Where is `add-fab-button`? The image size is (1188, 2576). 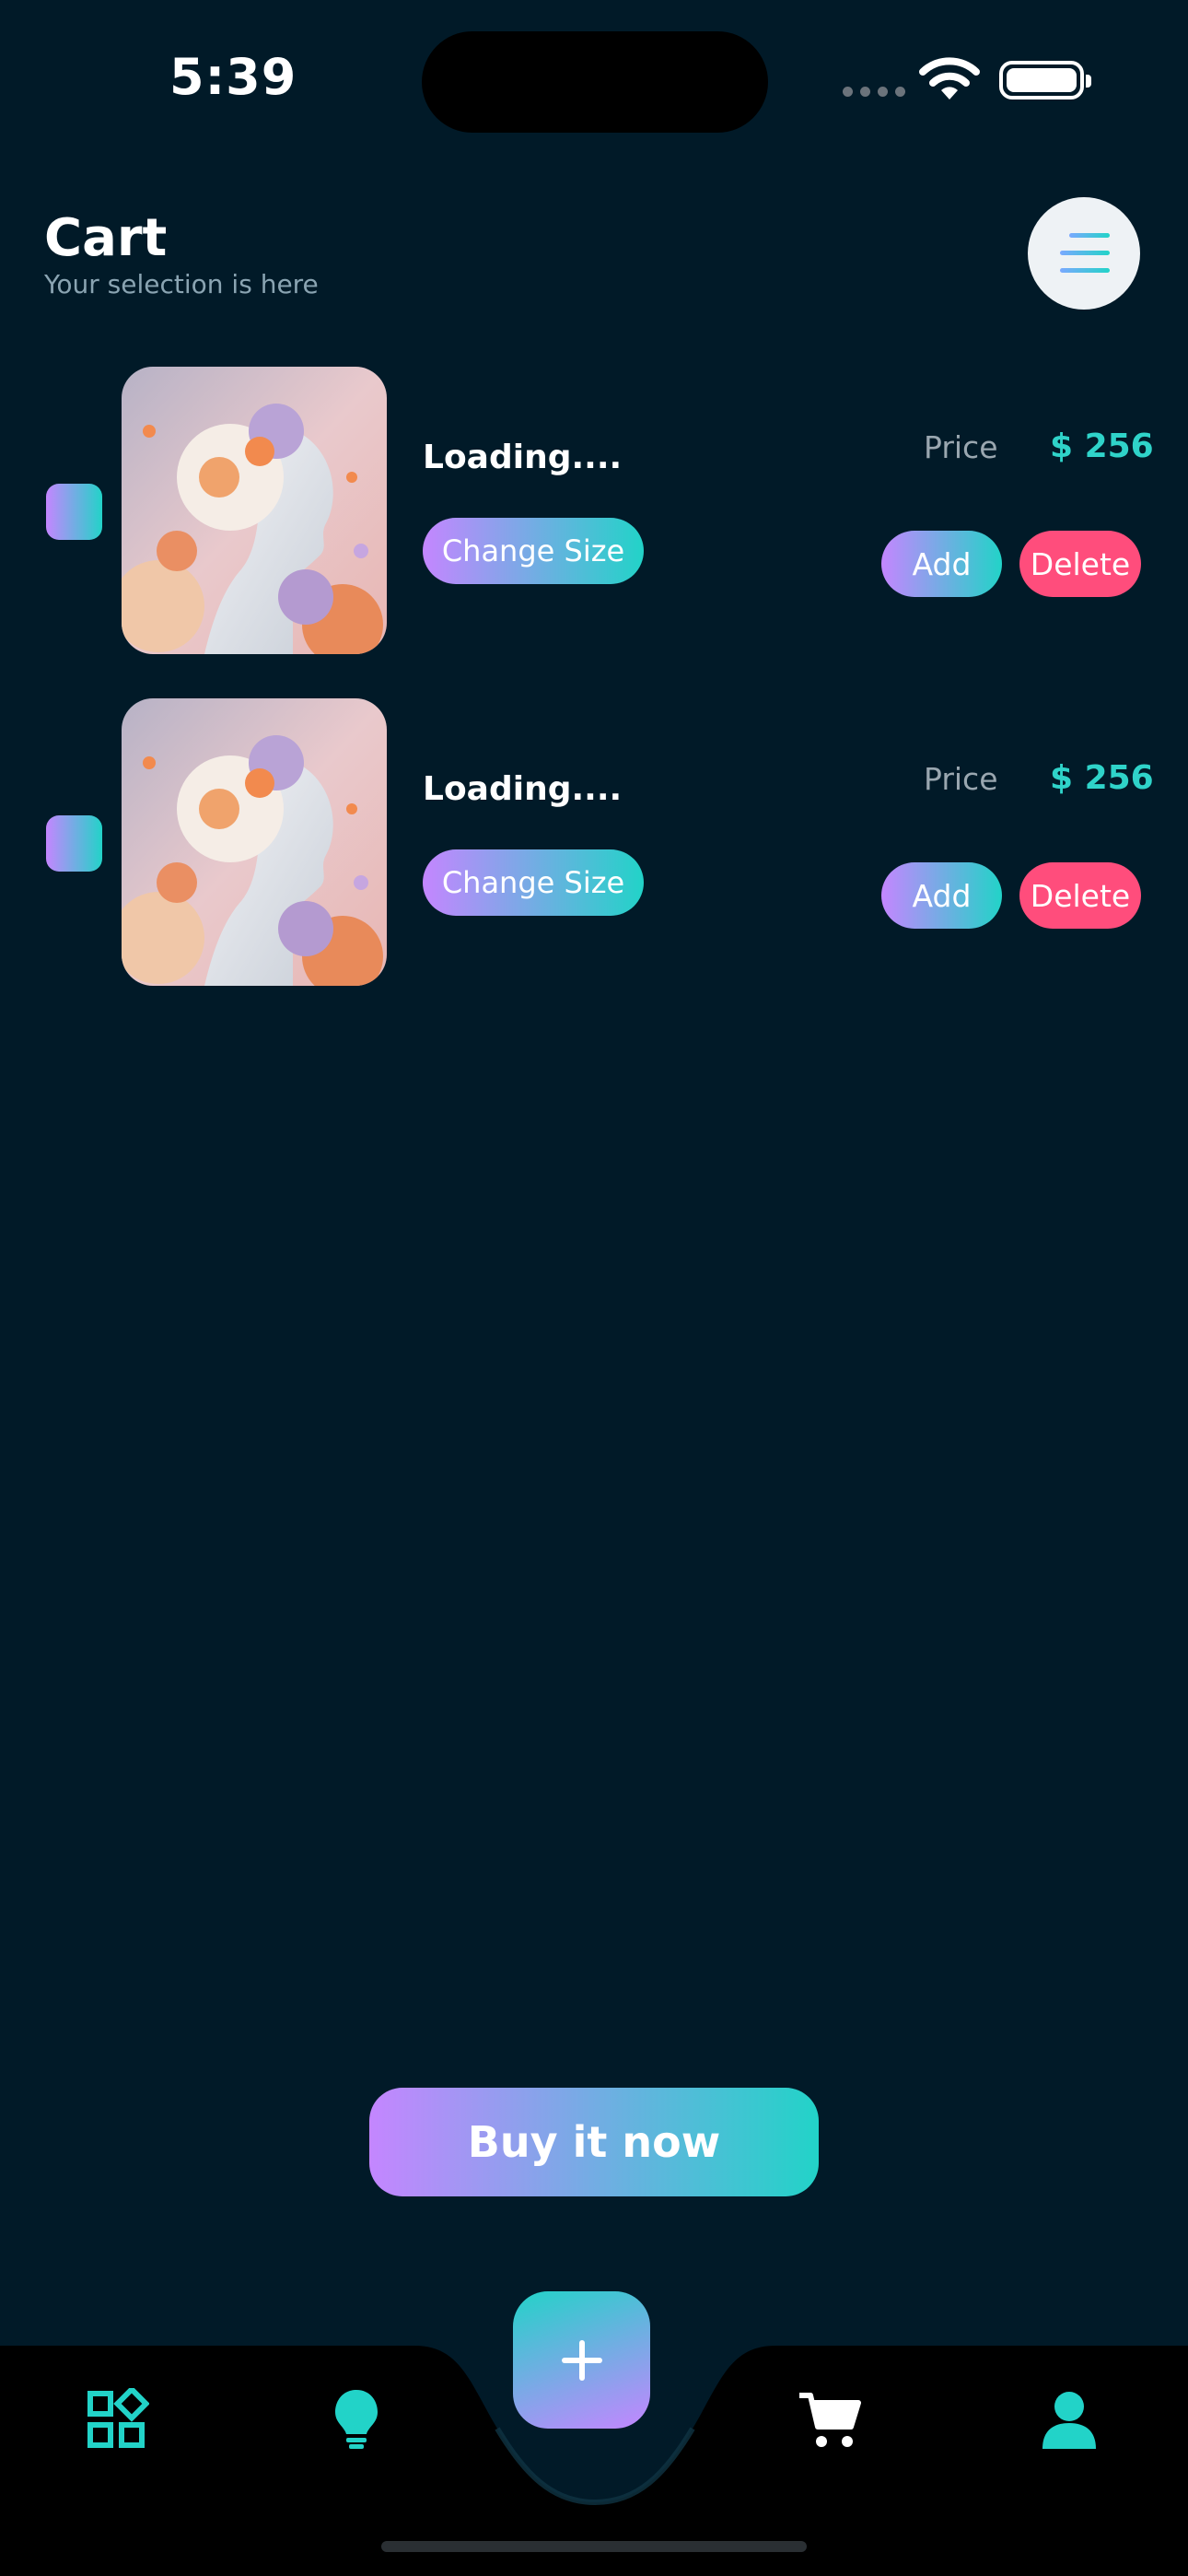
add-fab-button is located at coordinates (581, 2360).